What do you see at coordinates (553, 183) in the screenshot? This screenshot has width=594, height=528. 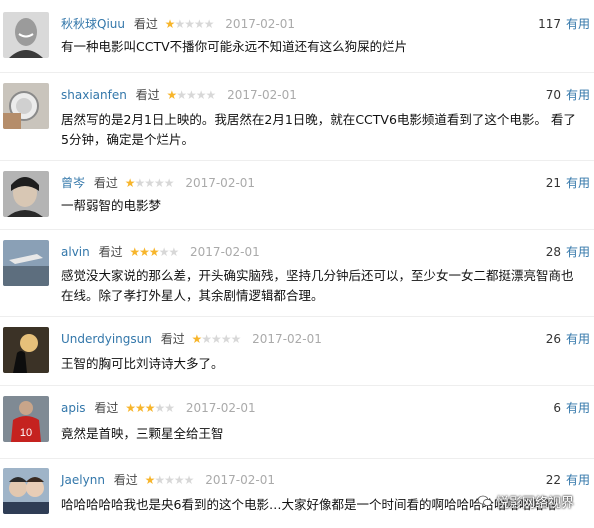 I see `vote-count: 21` at bounding box center [553, 183].